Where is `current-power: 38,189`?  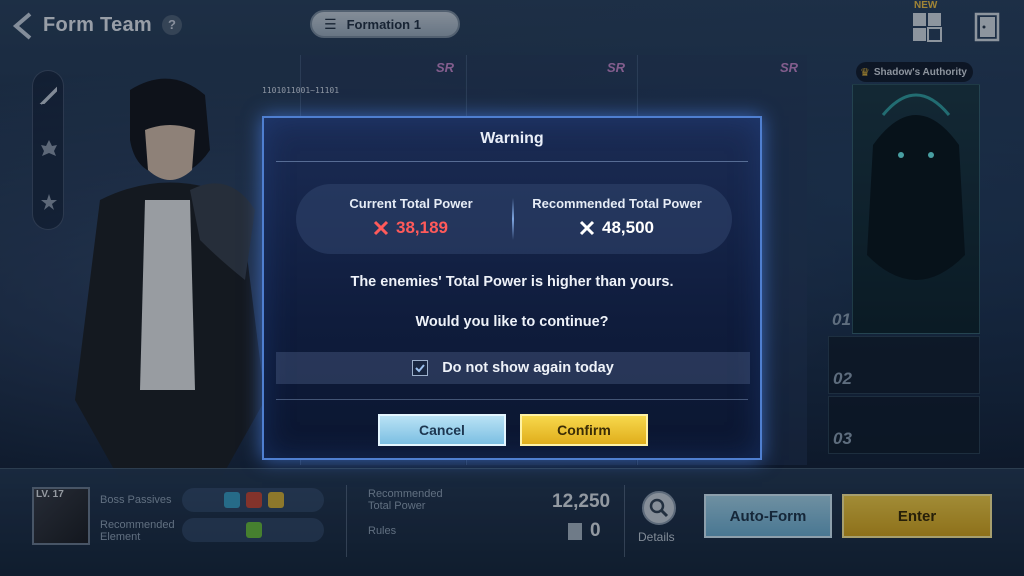
current-power: 38,189 is located at coordinates (410, 228).